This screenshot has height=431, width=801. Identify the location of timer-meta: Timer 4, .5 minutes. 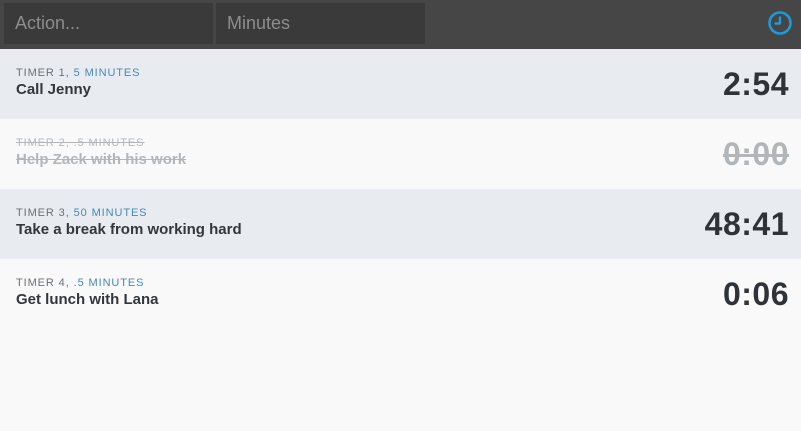
(400, 283).